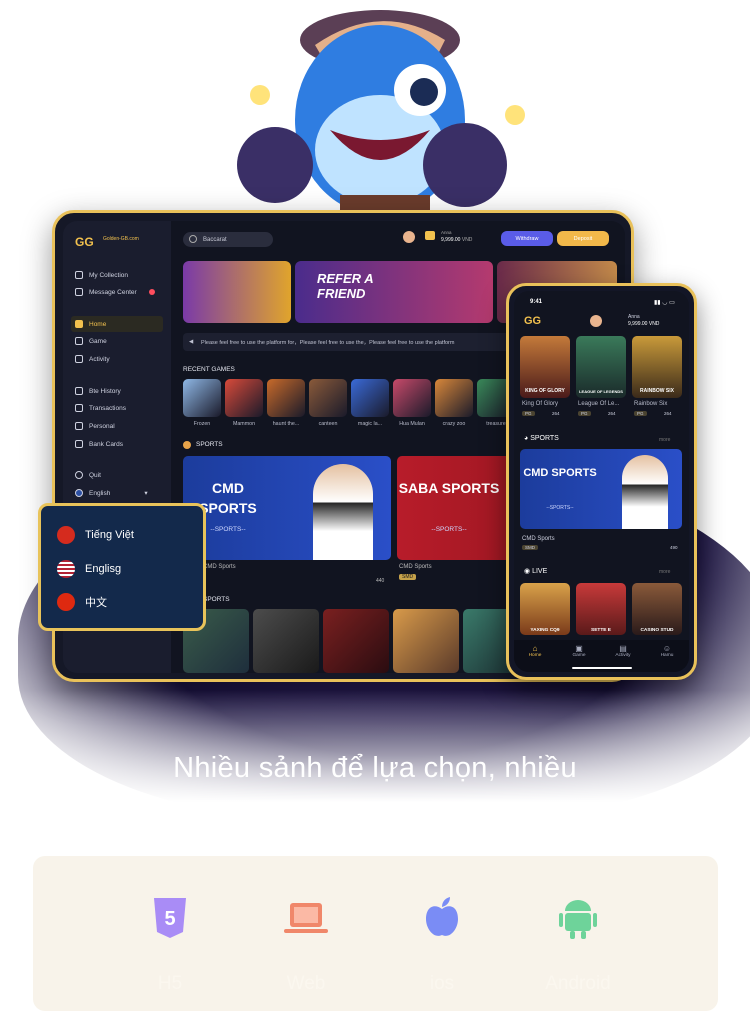  I want to click on sports-title: SPORTS, so click(544, 438).